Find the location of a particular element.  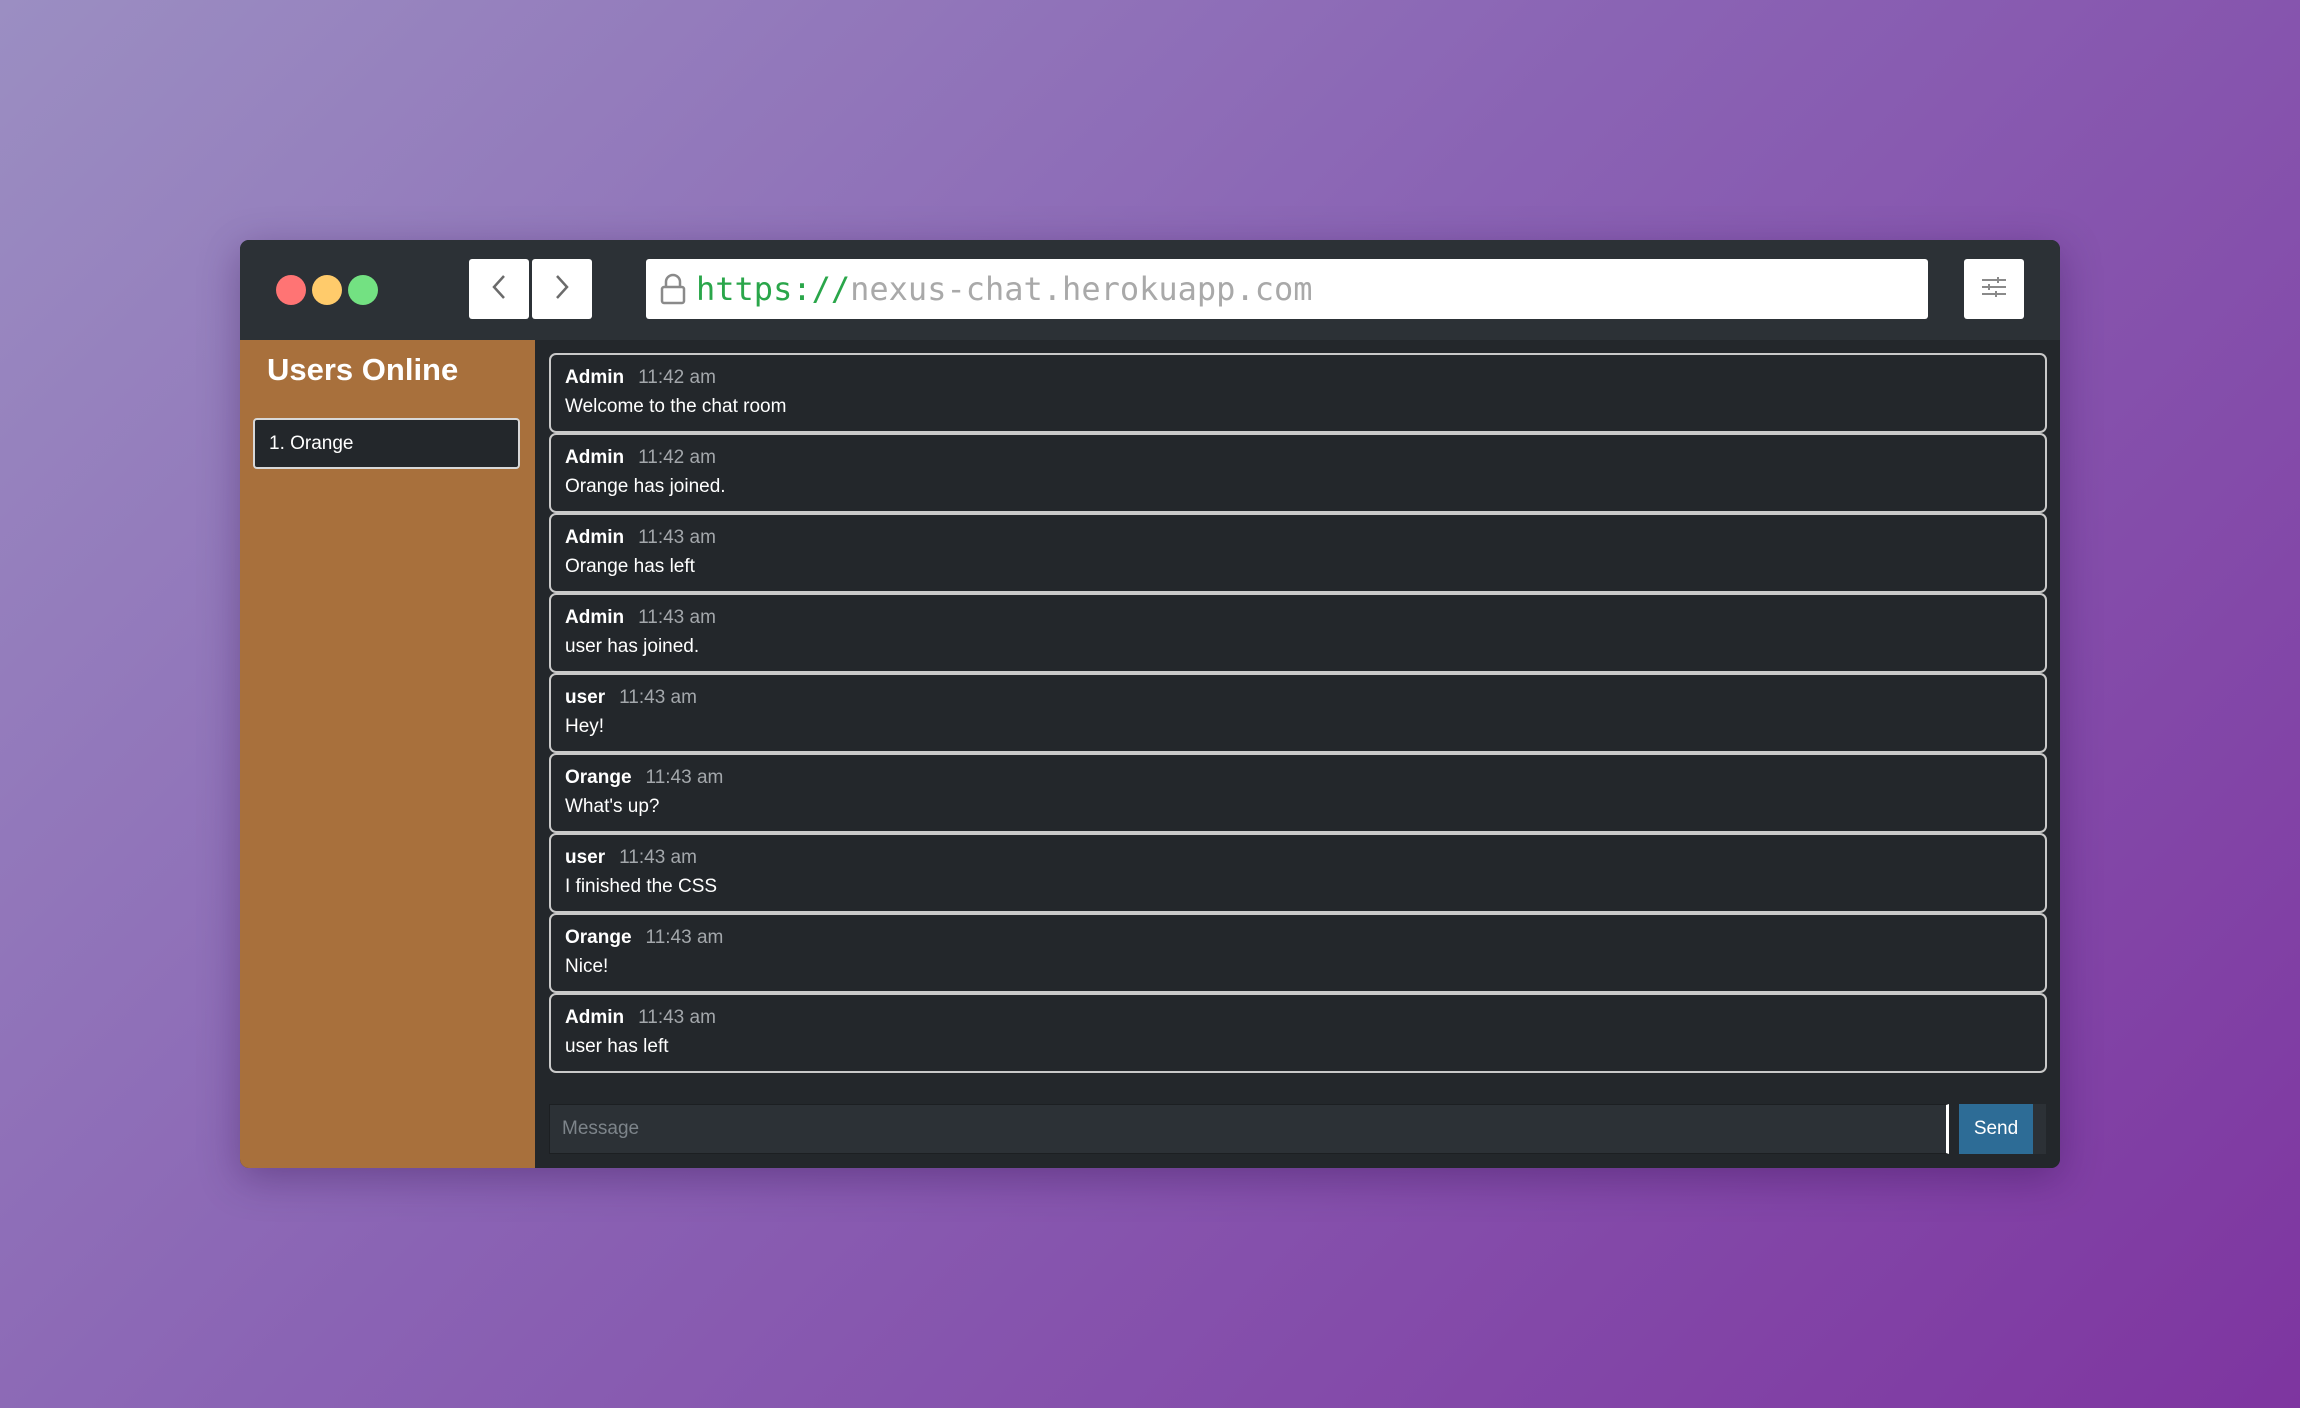

chat-message: user 11:43 am Hey! is located at coordinates (1298, 713).